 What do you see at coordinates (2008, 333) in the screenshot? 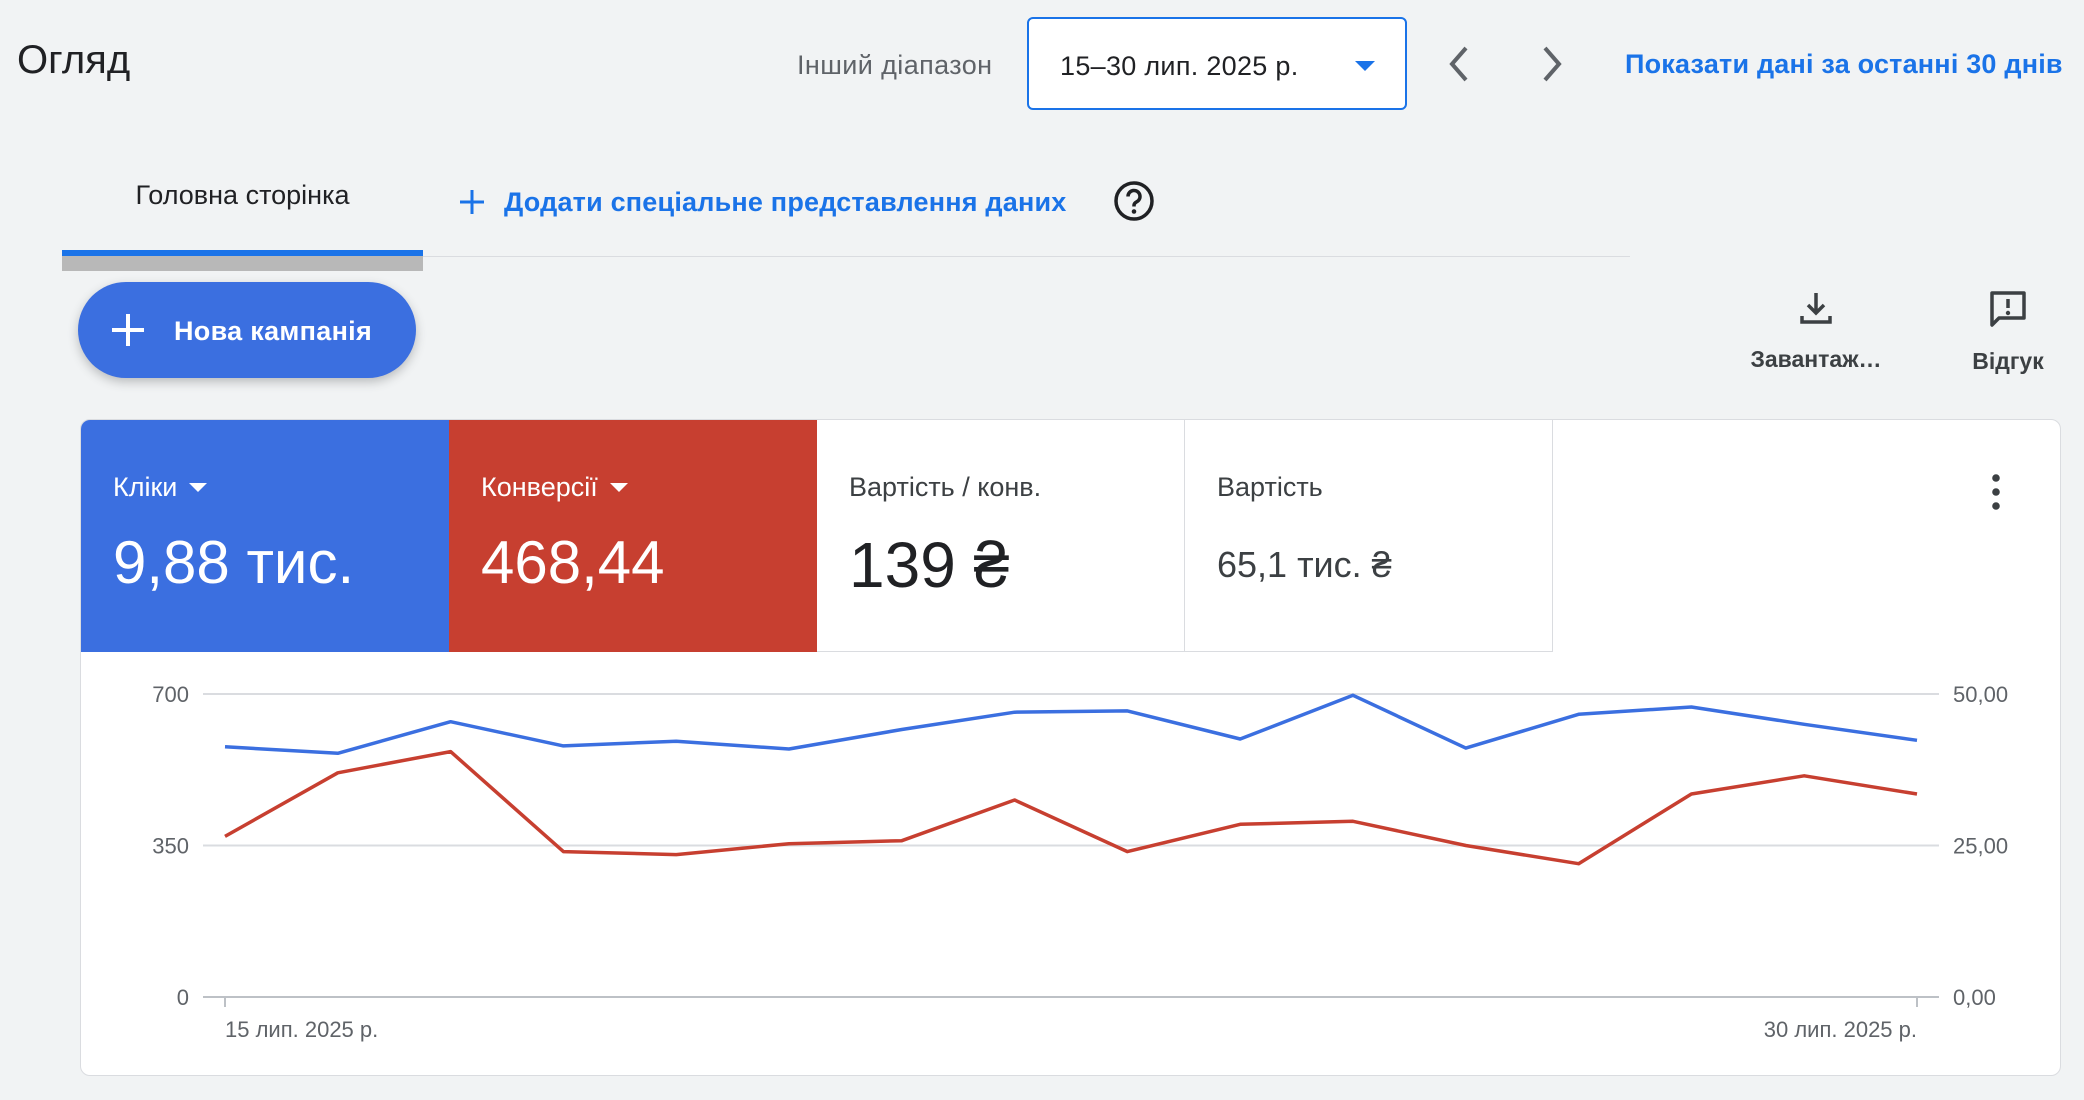
I see `feedback-button: Відгук` at bounding box center [2008, 333].